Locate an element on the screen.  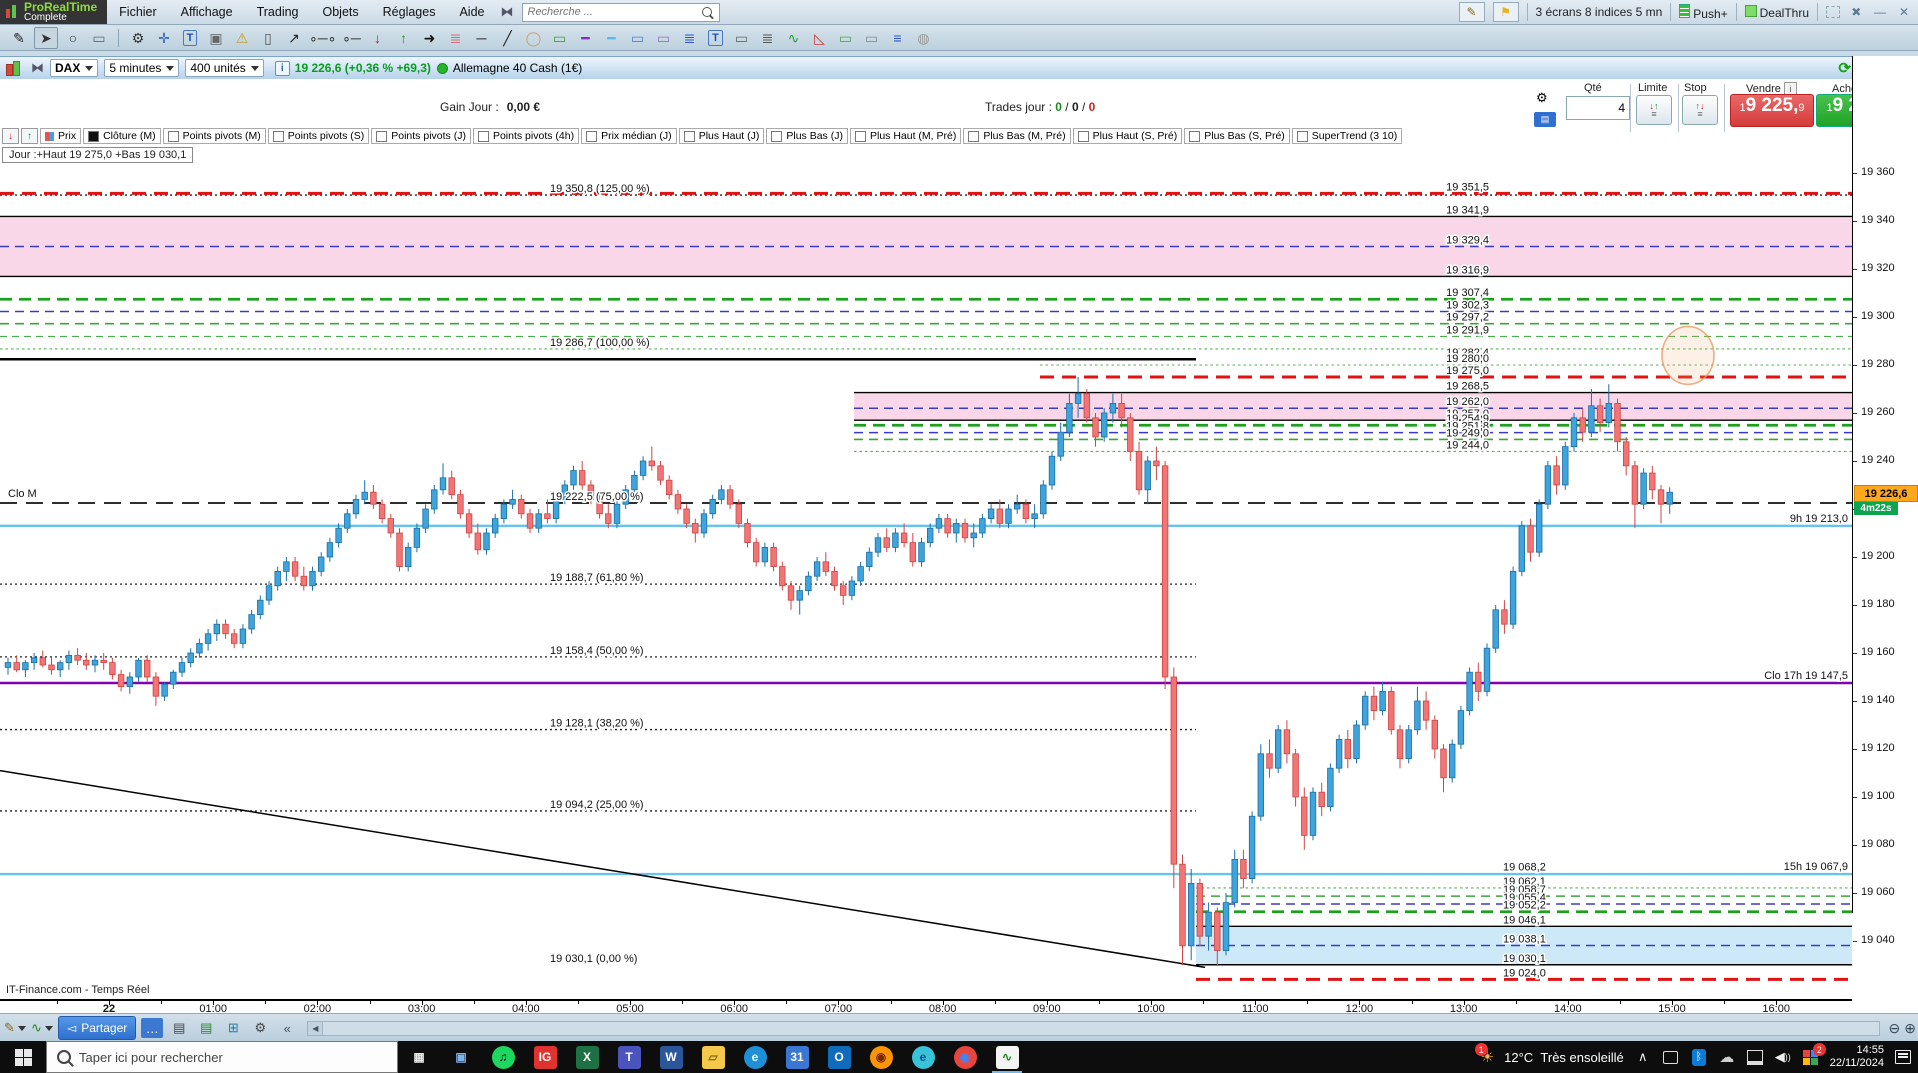
menu-affichage: Affichage is located at coordinates (207, 12).